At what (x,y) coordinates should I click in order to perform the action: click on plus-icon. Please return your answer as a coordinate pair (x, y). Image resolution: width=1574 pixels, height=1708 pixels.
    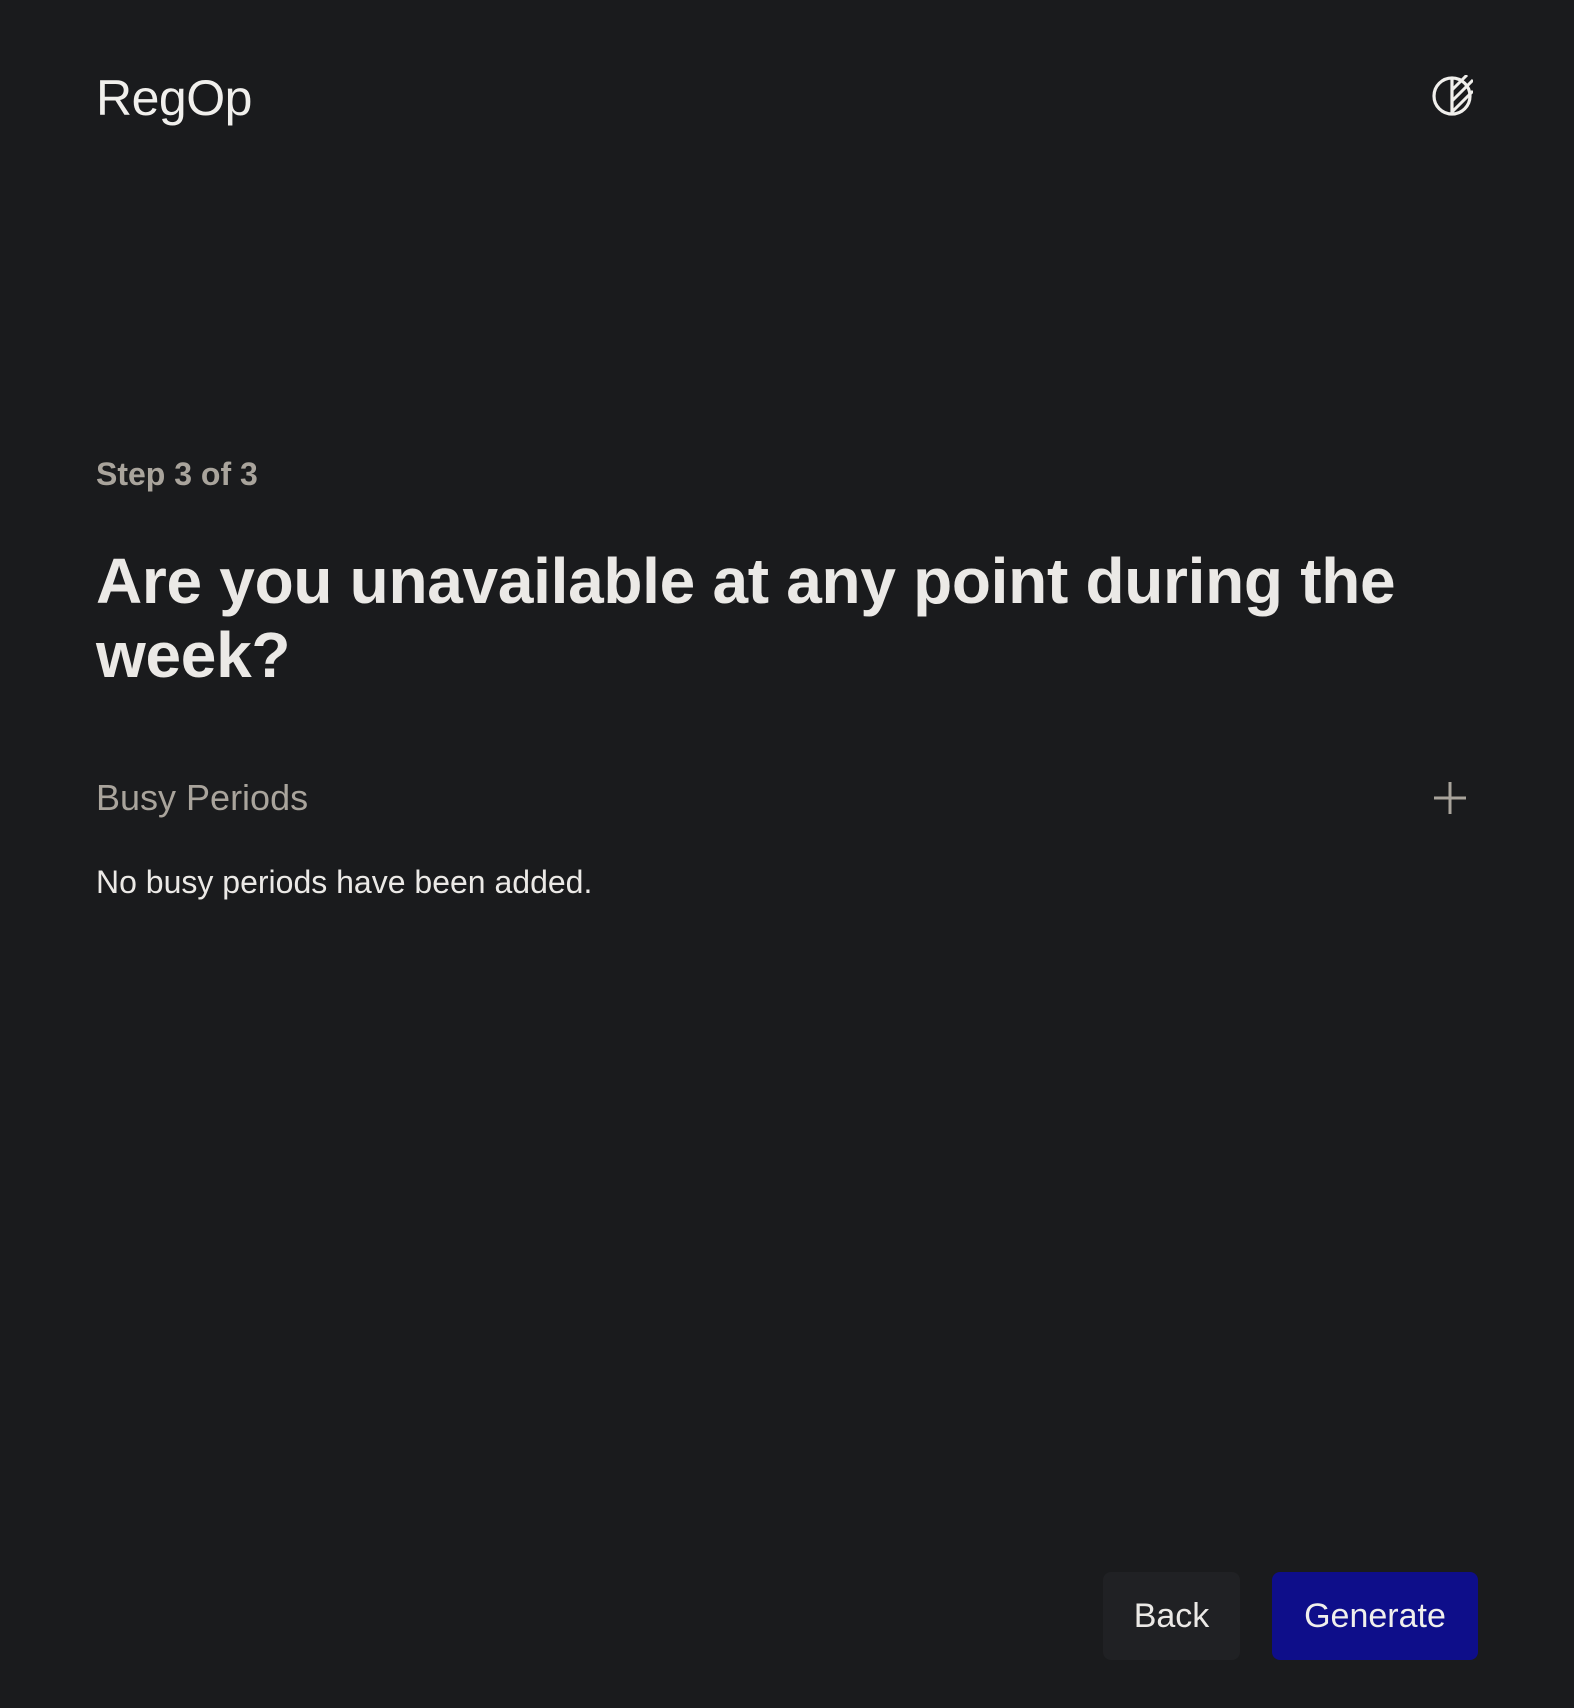
    Looking at the image, I should click on (1450, 798).